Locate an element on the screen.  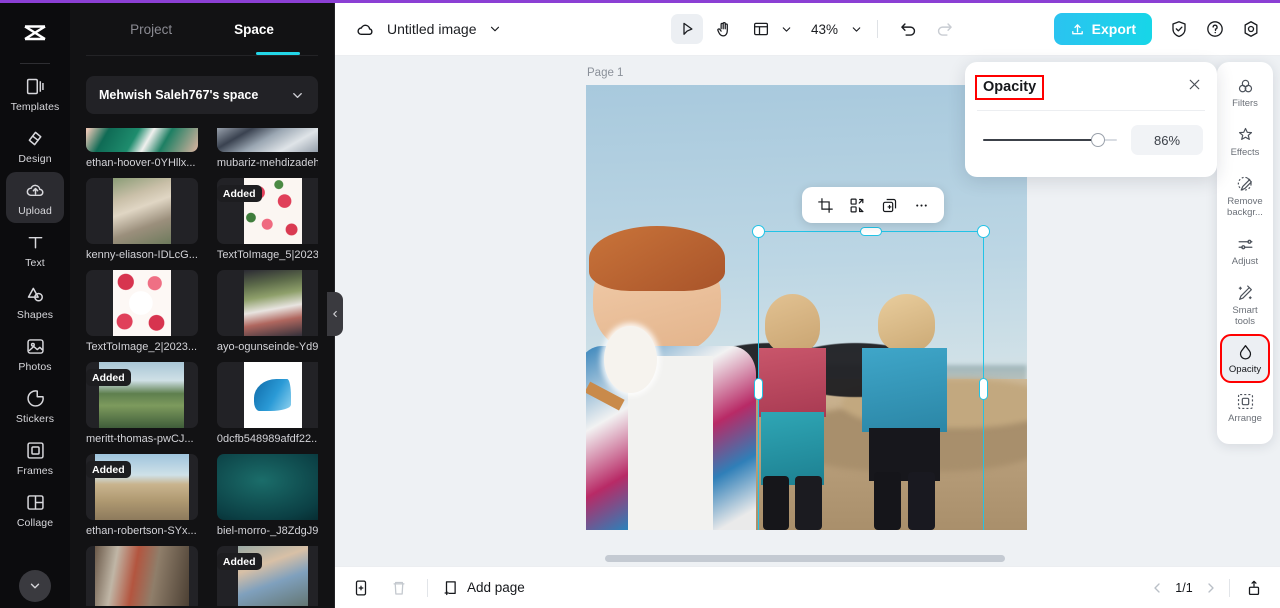
canvas-horizontal-scrollbar is located at coordinates (805, 558).